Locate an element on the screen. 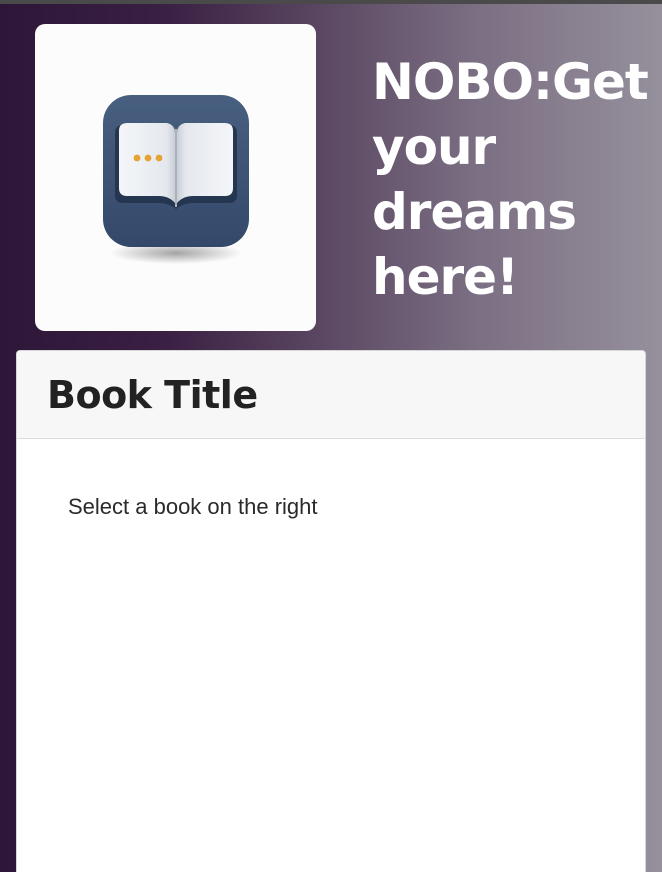 The width and height of the screenshot is (662, 872). window-top-border is located at coordinates (331, 2).